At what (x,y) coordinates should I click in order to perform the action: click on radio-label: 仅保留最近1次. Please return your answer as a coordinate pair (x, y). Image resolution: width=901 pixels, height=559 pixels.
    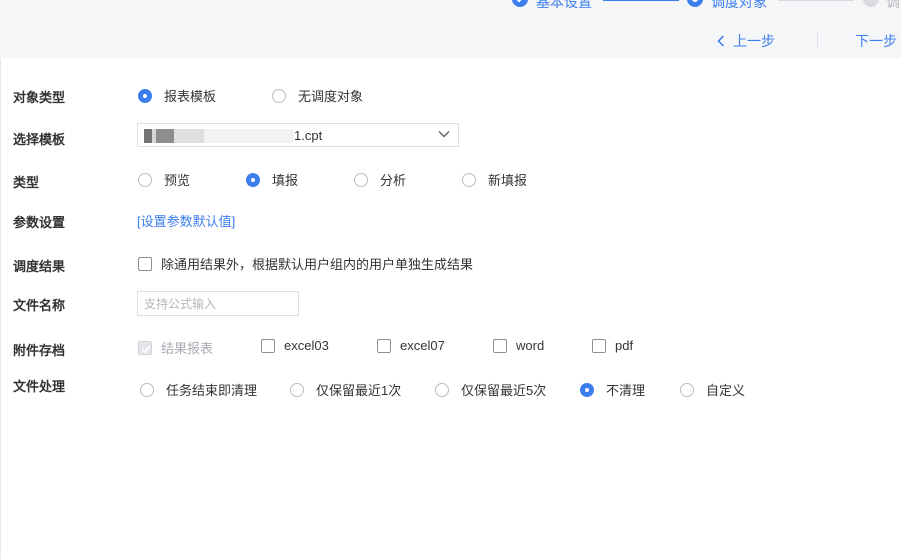
    Looking at the image, I should click on (359, 390).